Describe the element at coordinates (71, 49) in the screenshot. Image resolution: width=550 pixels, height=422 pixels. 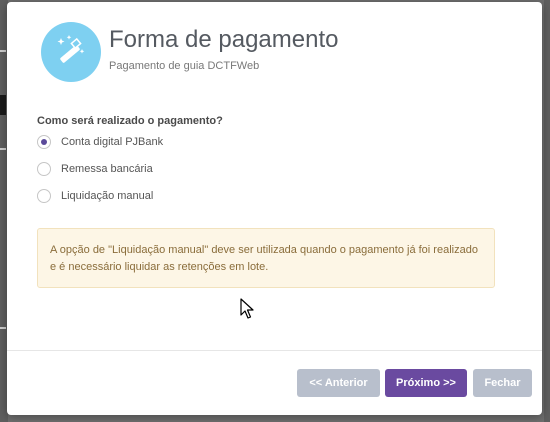
I see `magic-wand-icon` at that location.